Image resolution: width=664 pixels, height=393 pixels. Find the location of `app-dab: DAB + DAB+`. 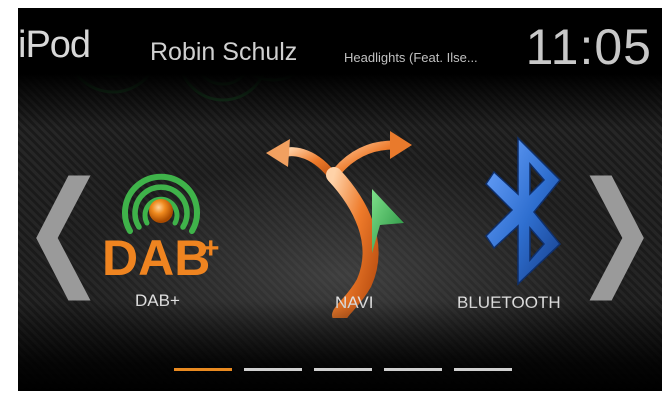

app-dab: DAB + DAB+ is located at coordinates (161, 233).